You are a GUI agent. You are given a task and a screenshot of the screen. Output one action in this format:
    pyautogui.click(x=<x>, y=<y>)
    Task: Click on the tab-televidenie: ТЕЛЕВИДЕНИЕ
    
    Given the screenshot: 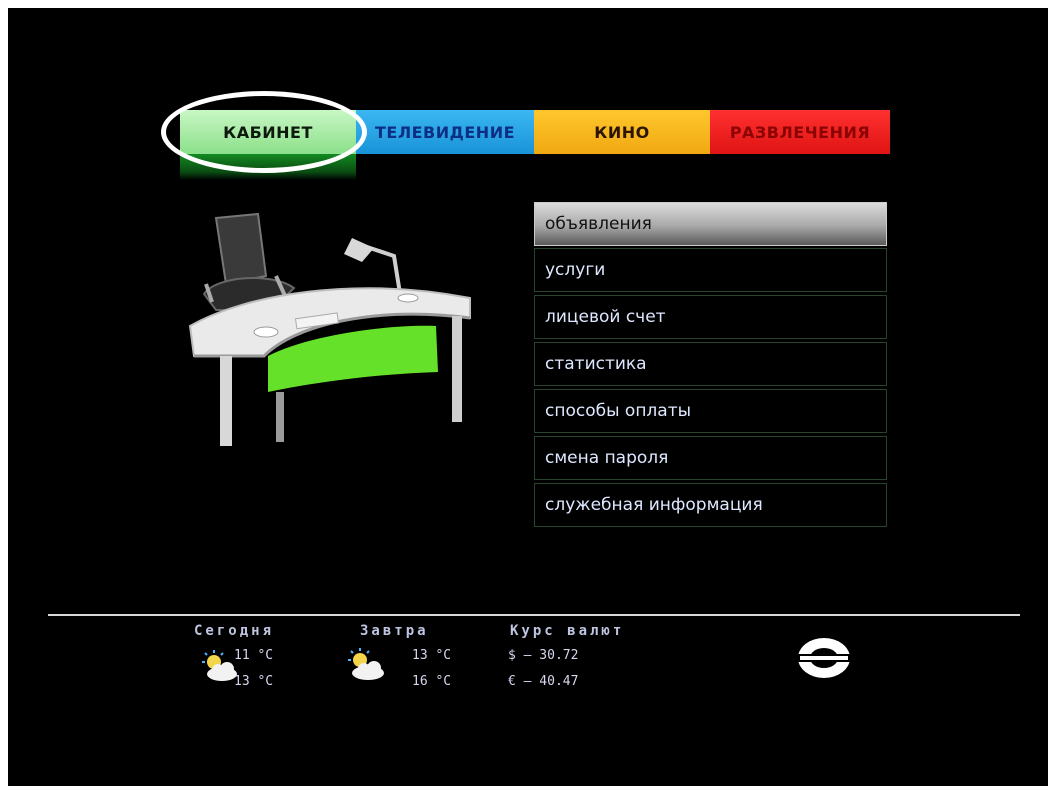 What is the action you would take?
    pyautogui.click(x=445, y=132)
    